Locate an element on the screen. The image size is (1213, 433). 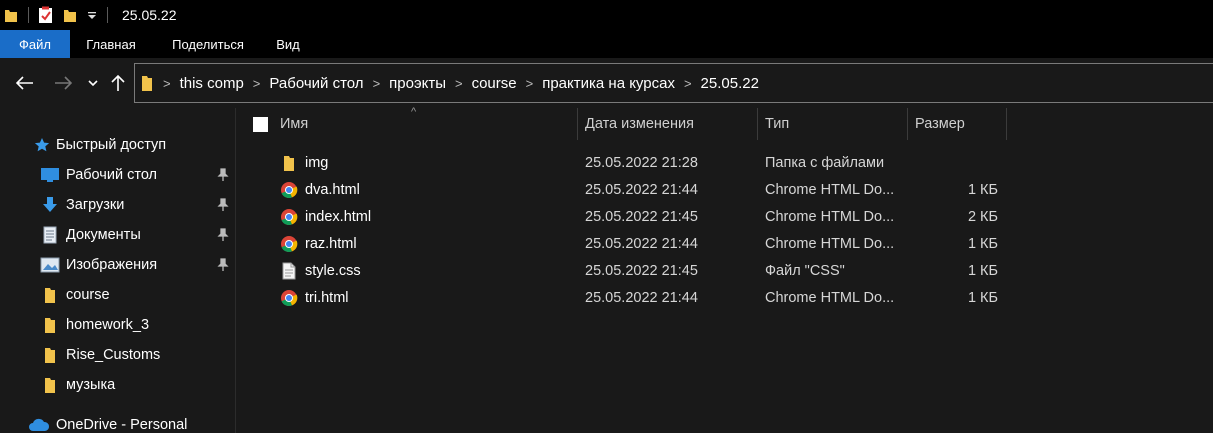
column-type: Тип is located at coordinates (777, 124).